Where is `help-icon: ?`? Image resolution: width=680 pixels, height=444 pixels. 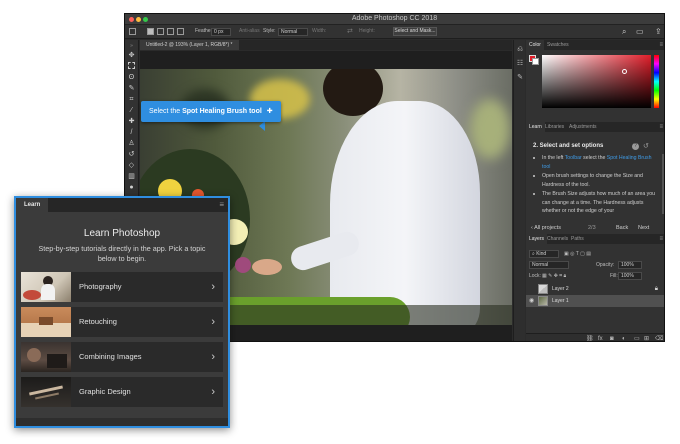
help-icon: ? is located at coordinates (635, 146).